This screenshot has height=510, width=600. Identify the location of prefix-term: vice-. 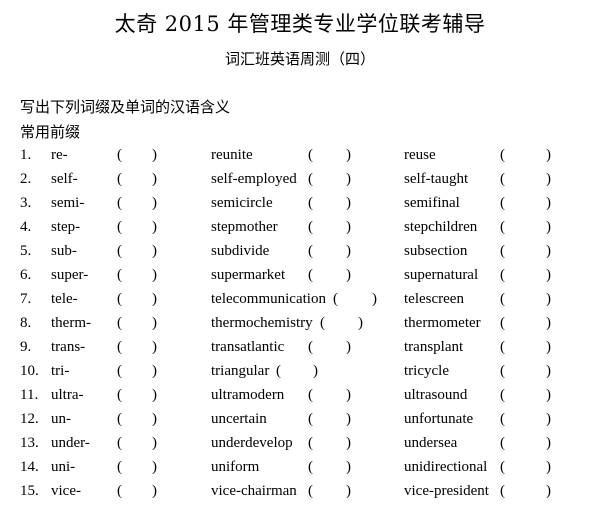
(66, 491).